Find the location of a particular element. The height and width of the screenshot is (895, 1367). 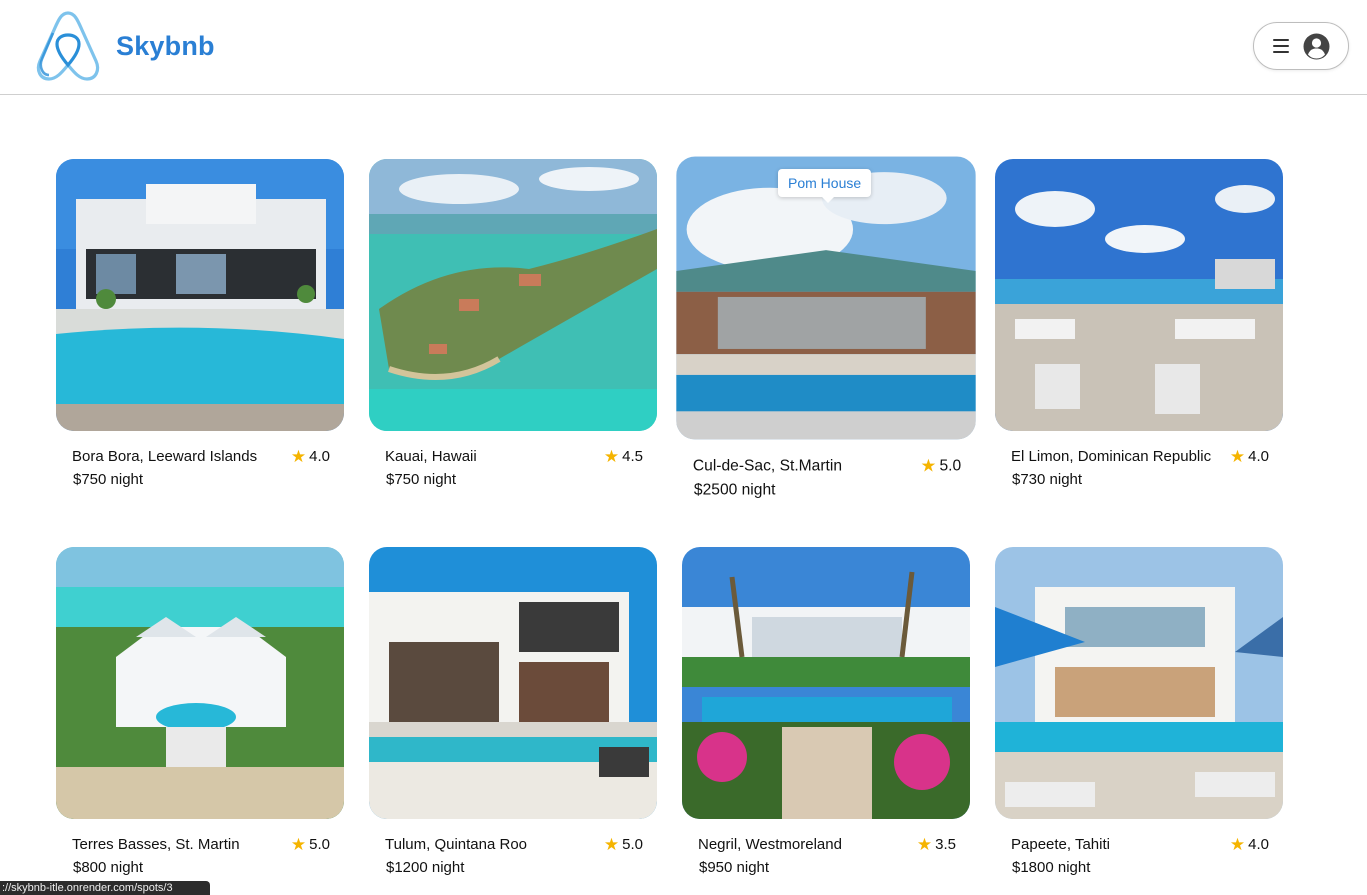

hamburger-menu-icon is located at coordinates (1280, 46).